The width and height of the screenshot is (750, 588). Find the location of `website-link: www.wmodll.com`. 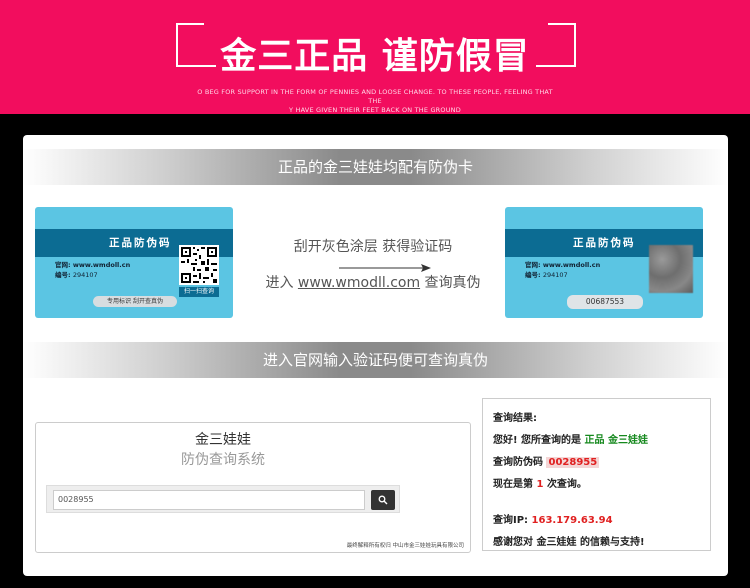

website-link: www.wmodll.com is located at coordinates (359, 283).